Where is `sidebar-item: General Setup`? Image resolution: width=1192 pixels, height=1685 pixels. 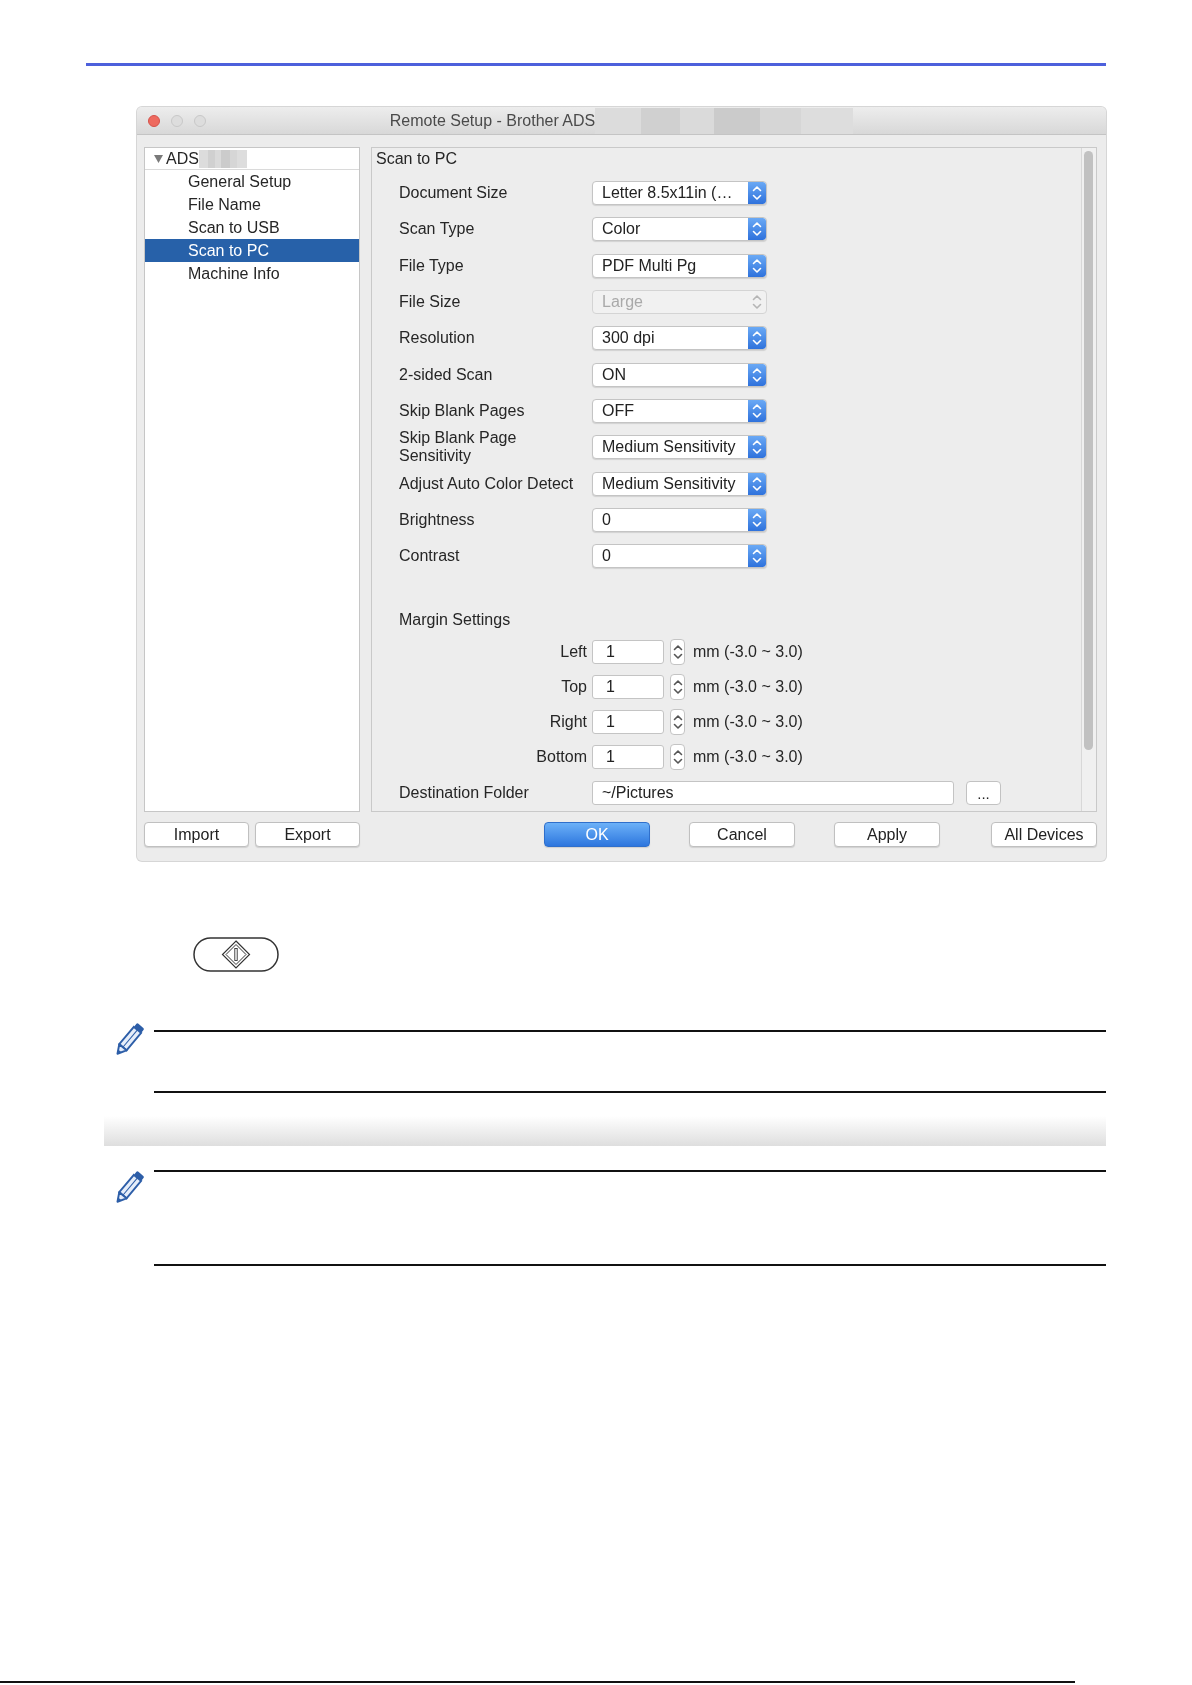 sidebar-item: General Setup is located at coordinates (252, 181).